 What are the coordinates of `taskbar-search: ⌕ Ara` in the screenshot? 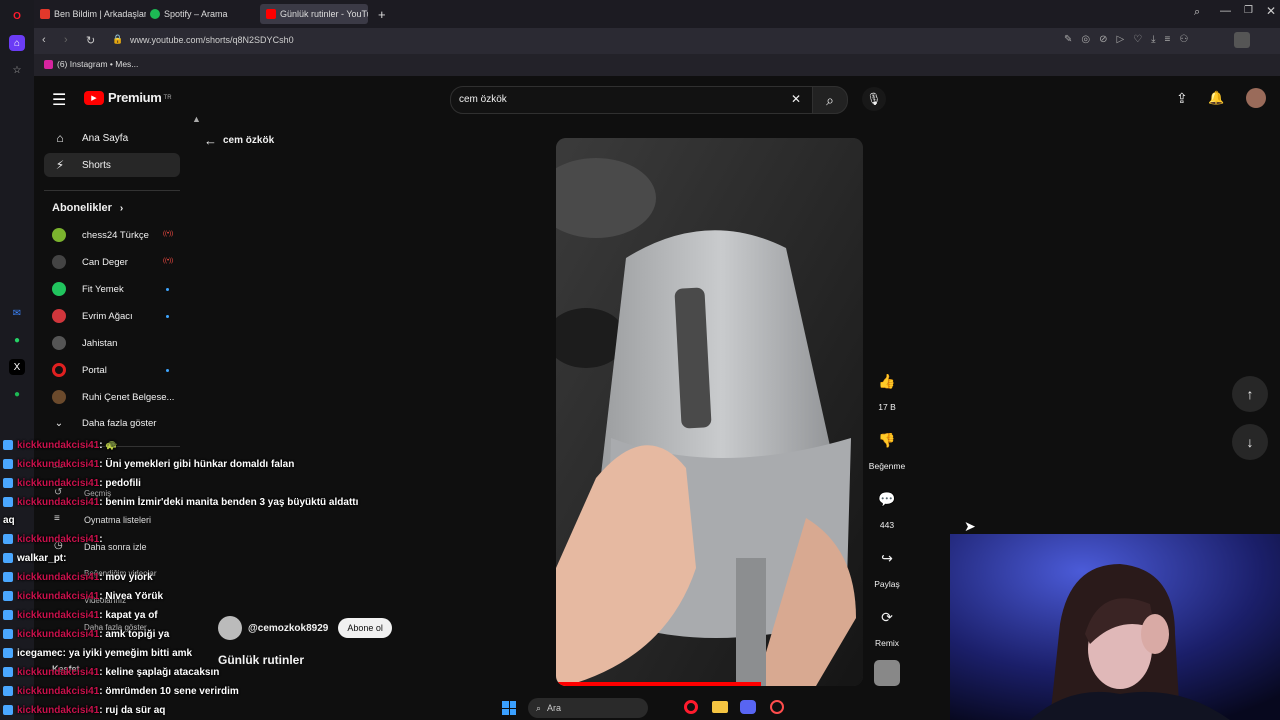 It's located at (588, 708).